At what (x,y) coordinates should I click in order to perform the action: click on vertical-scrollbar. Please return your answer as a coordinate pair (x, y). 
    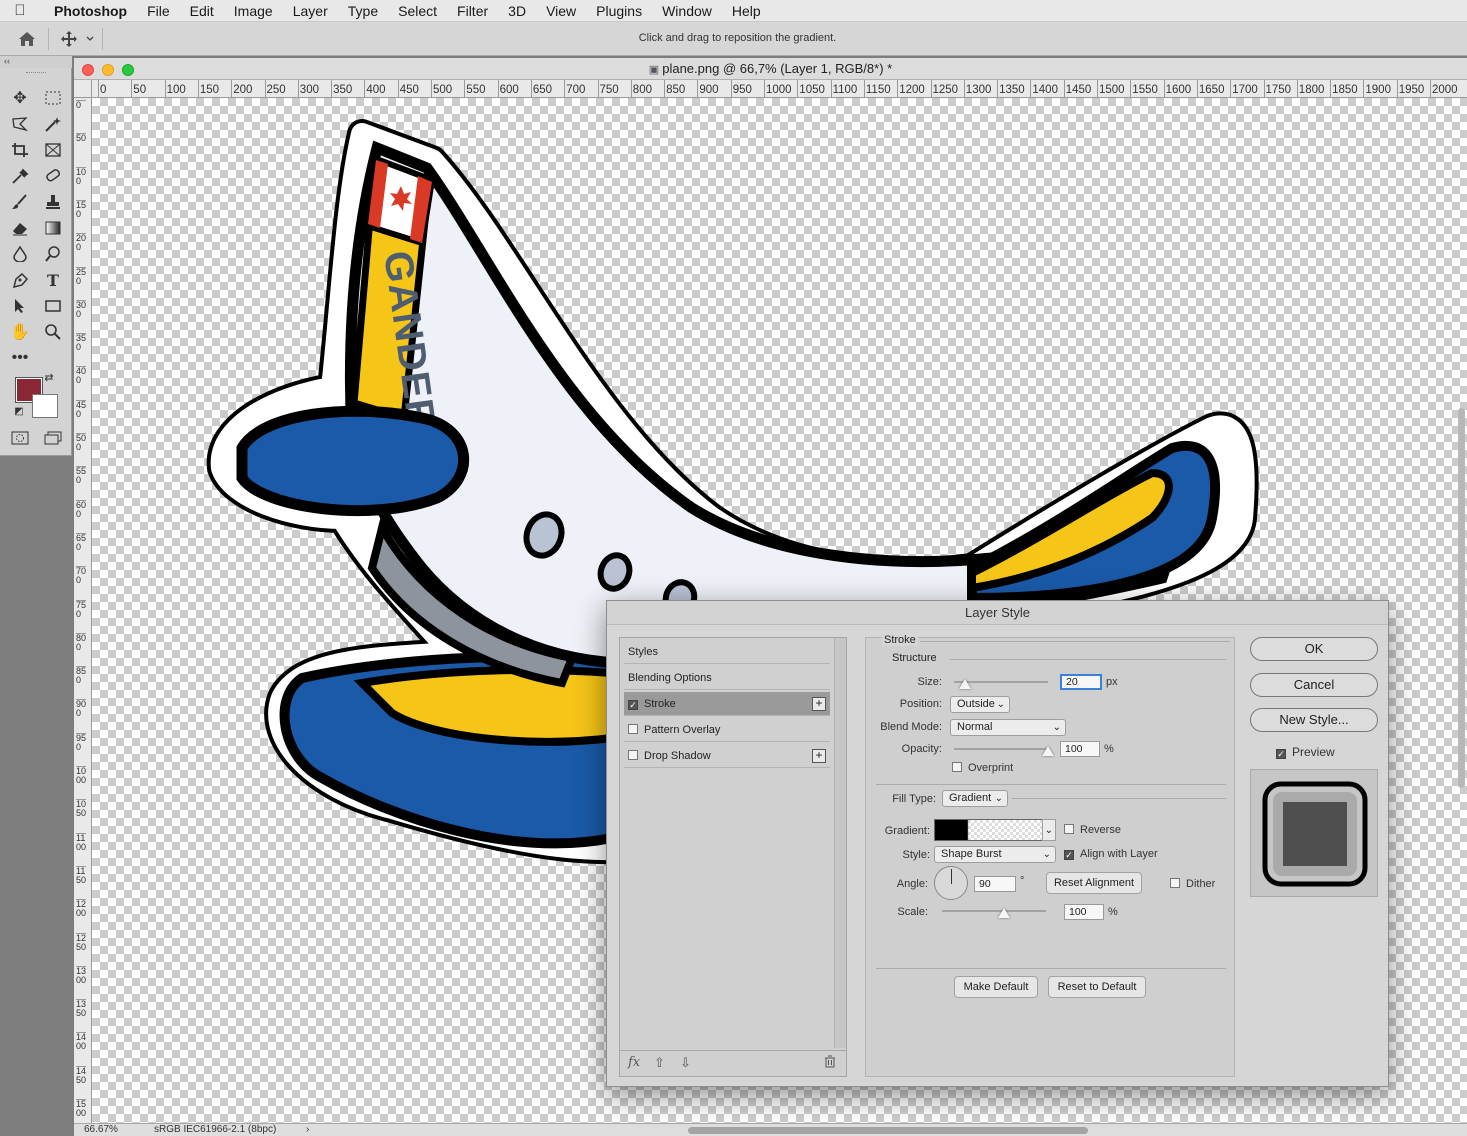
    Looking at the image, I should click on (1461, 598).